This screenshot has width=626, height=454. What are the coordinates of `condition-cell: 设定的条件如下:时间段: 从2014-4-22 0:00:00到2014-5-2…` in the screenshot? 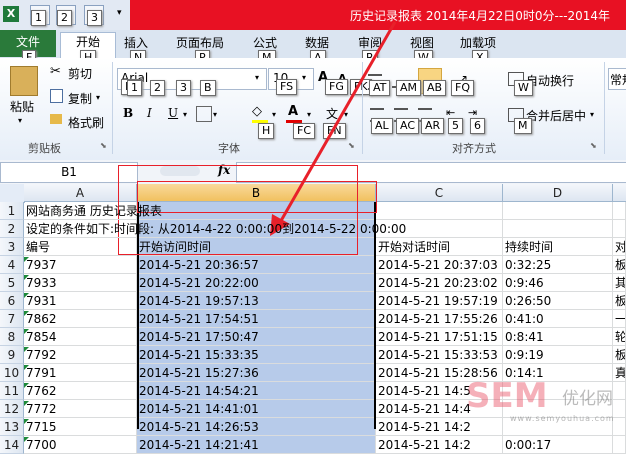 It's located at (215, 229).